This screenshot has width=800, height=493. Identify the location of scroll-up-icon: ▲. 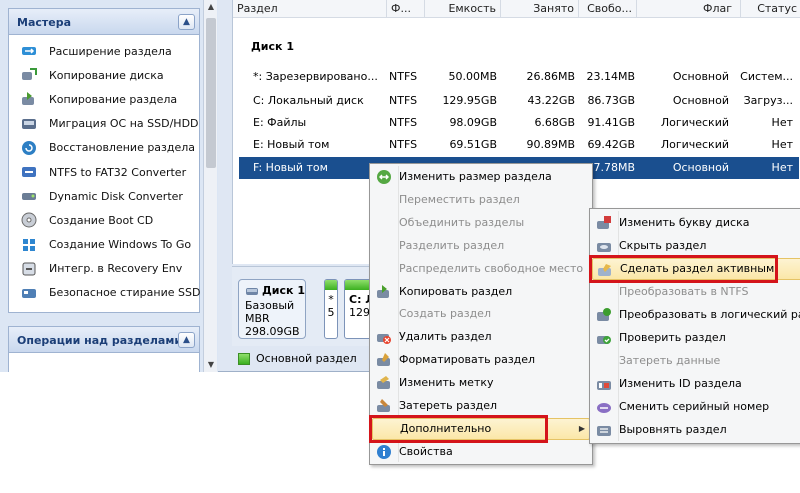
(211, 7).